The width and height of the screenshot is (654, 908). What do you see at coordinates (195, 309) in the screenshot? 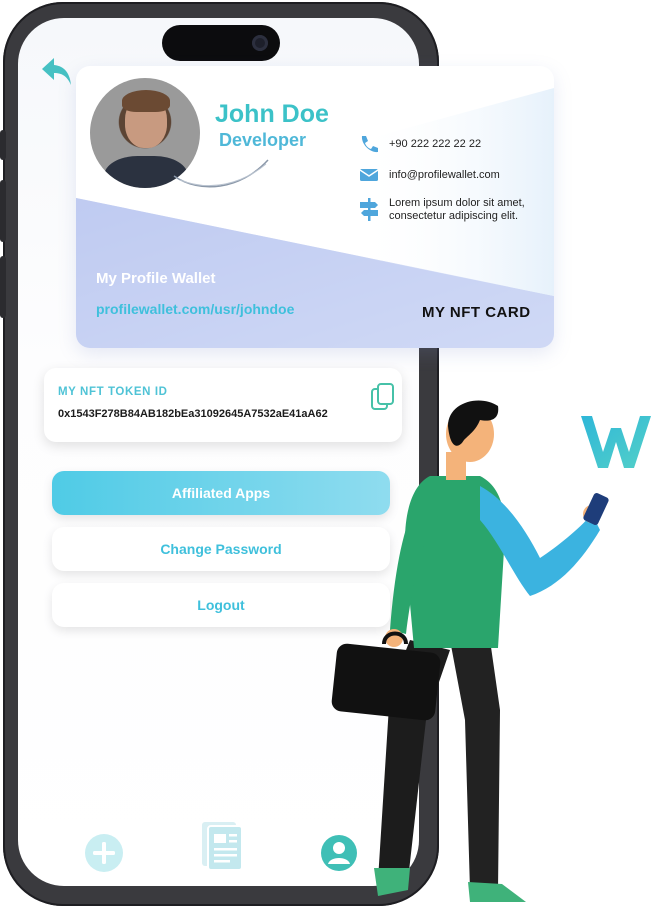
I see `wallet-url-link: profilewallet.com/usr/johndoe` at bounding box center [195, 309].